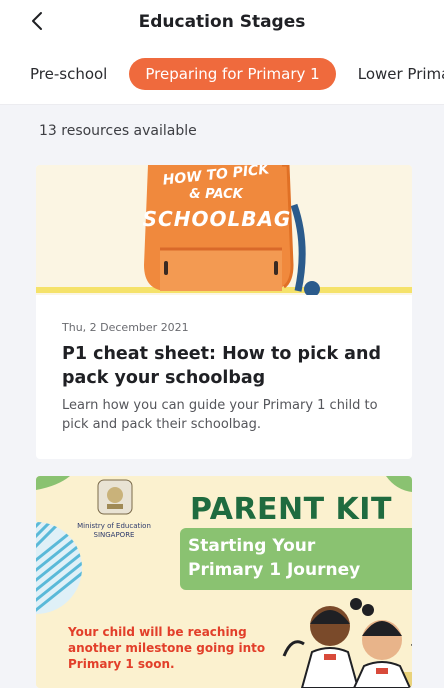 The width and height of the screenshot is (444, 688). I want to click on chevron-left-icon, so click(37, 21).